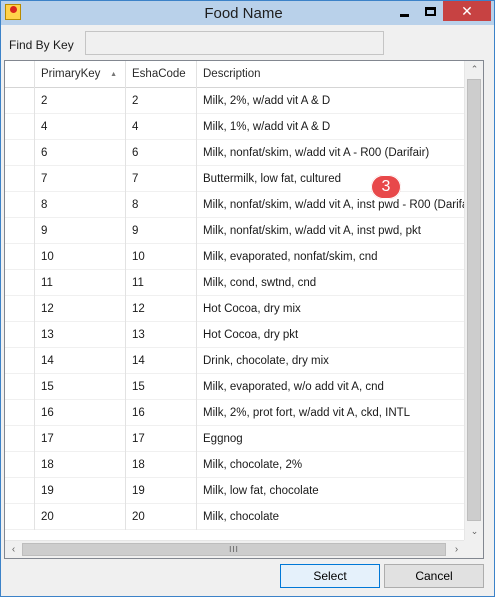 The width and height of the screenshot is (495, 597). What do you see at coordinates (80, 101) in the screenshot?
I see `cell-primarykey: 2` at bounding box center [80, 101].